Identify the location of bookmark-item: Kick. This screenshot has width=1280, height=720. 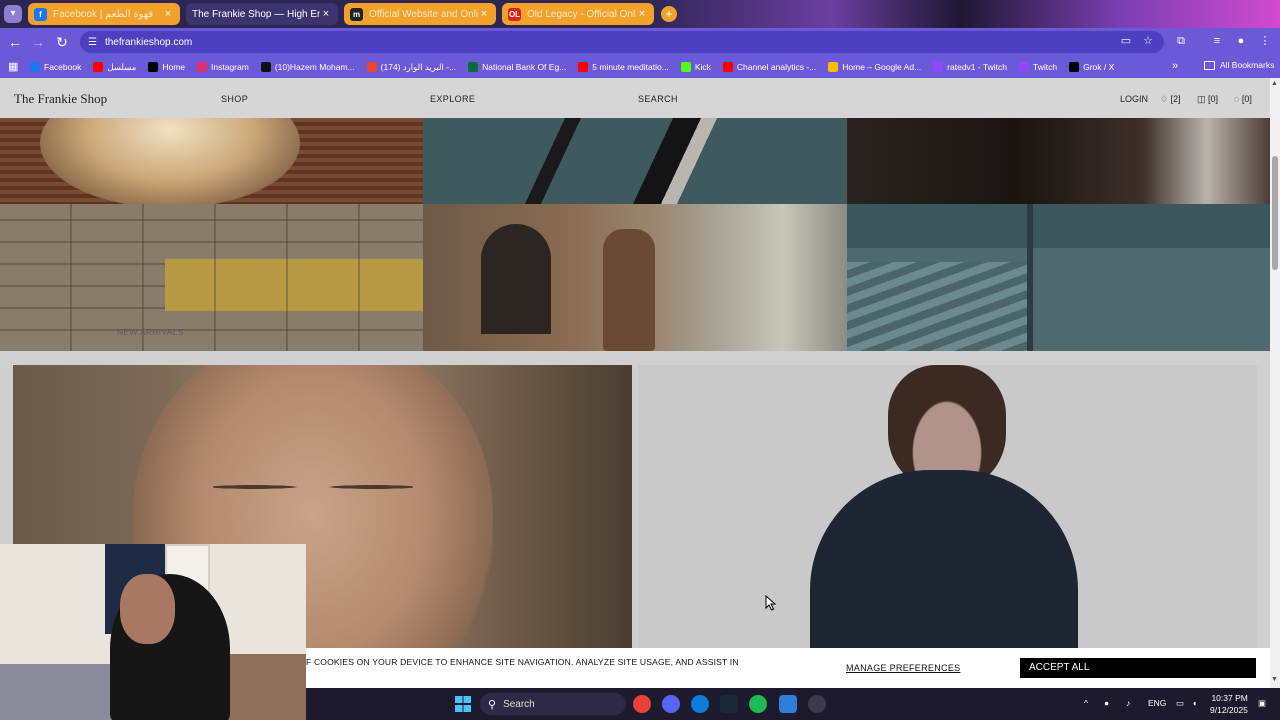
(695, 67).